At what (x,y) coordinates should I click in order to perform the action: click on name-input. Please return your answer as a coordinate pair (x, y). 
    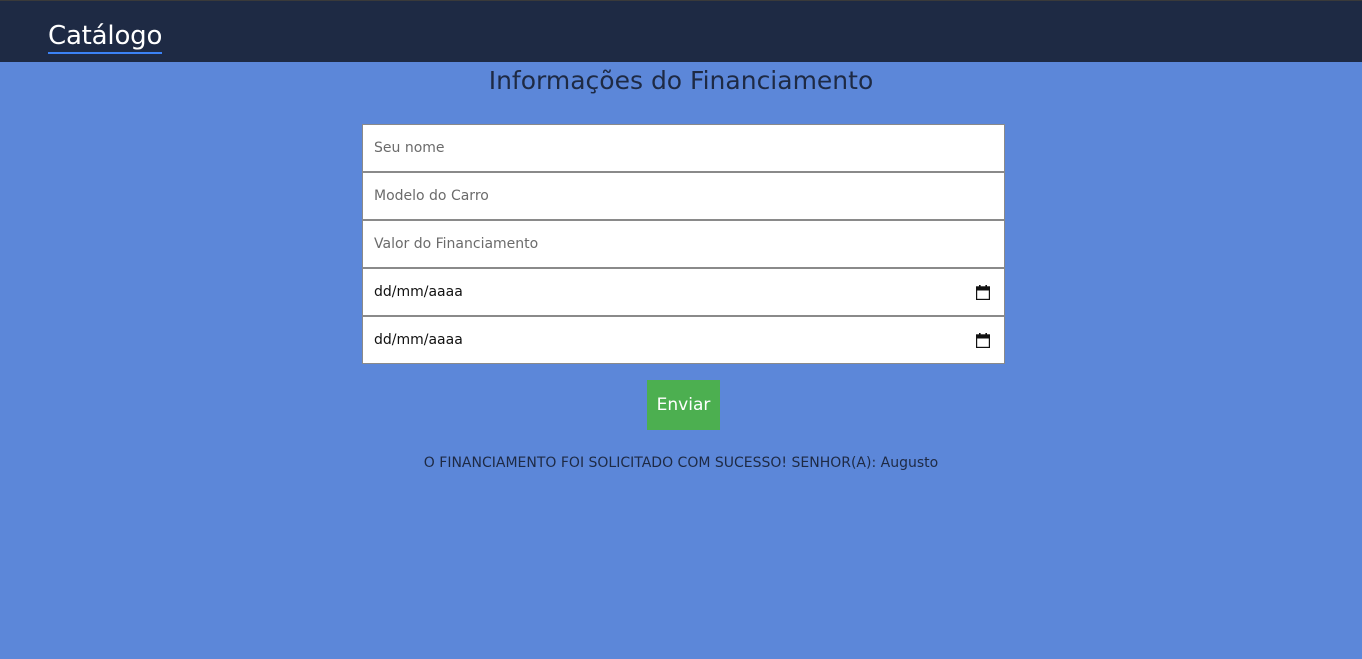
    Looking at the image, I should click on (683, 148).